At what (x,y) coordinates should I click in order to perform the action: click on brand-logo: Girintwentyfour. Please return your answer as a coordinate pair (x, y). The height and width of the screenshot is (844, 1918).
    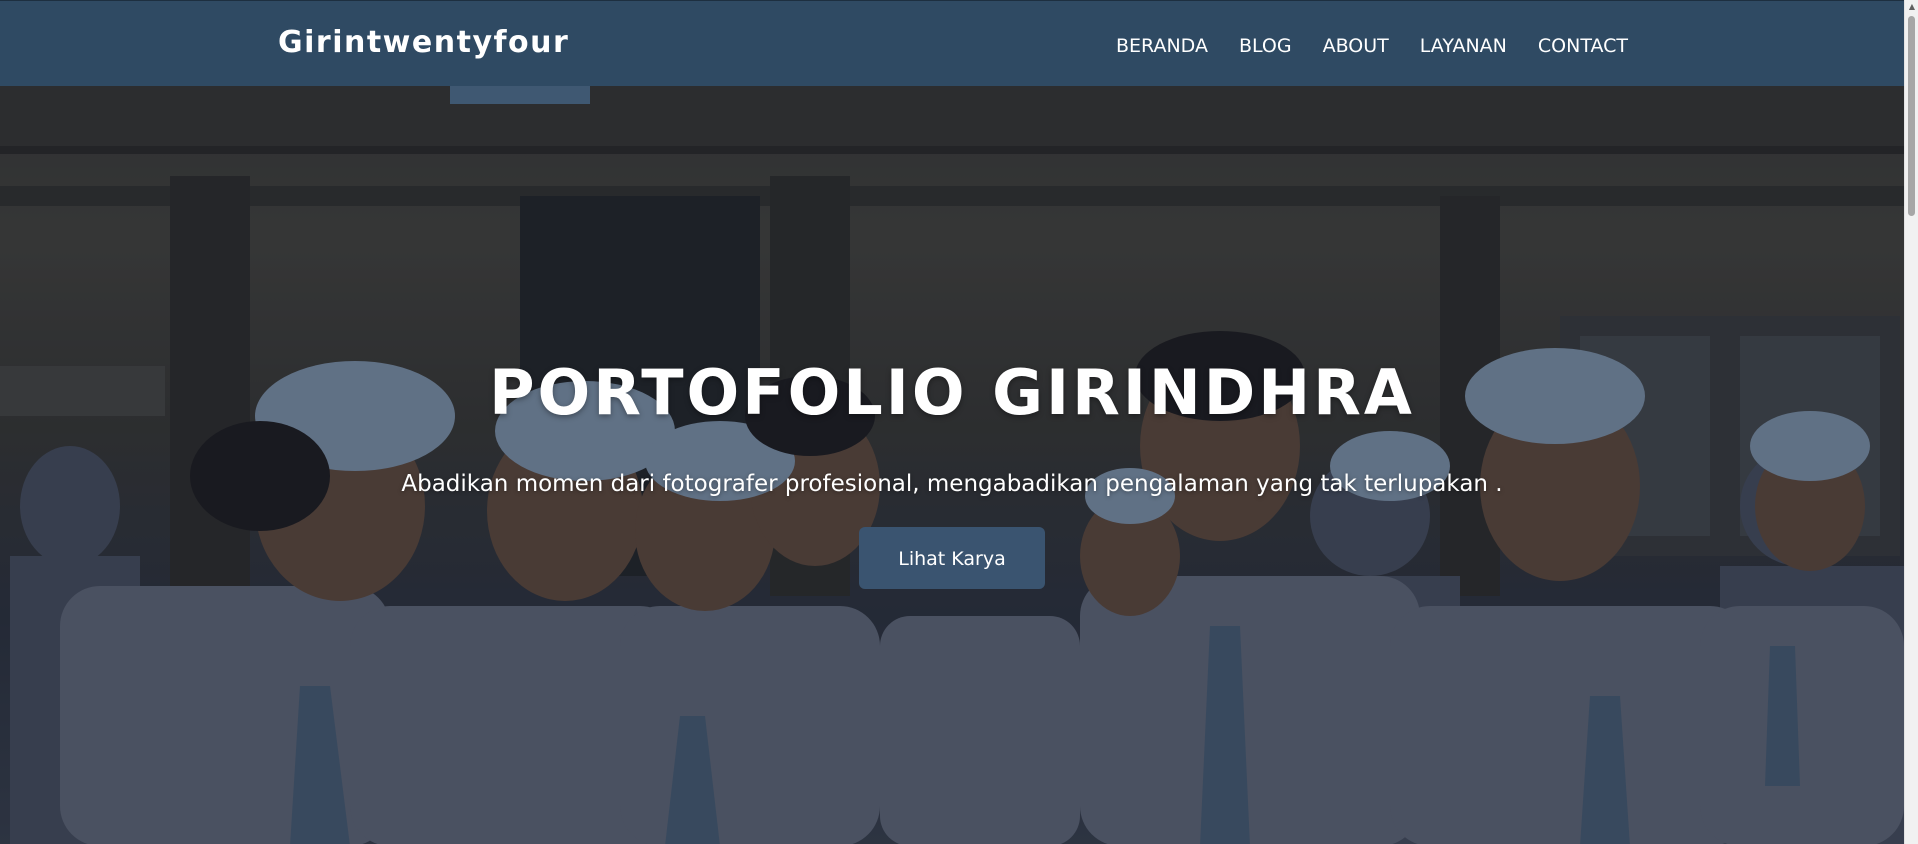
    Looking at the image, I should click on (423, 42).